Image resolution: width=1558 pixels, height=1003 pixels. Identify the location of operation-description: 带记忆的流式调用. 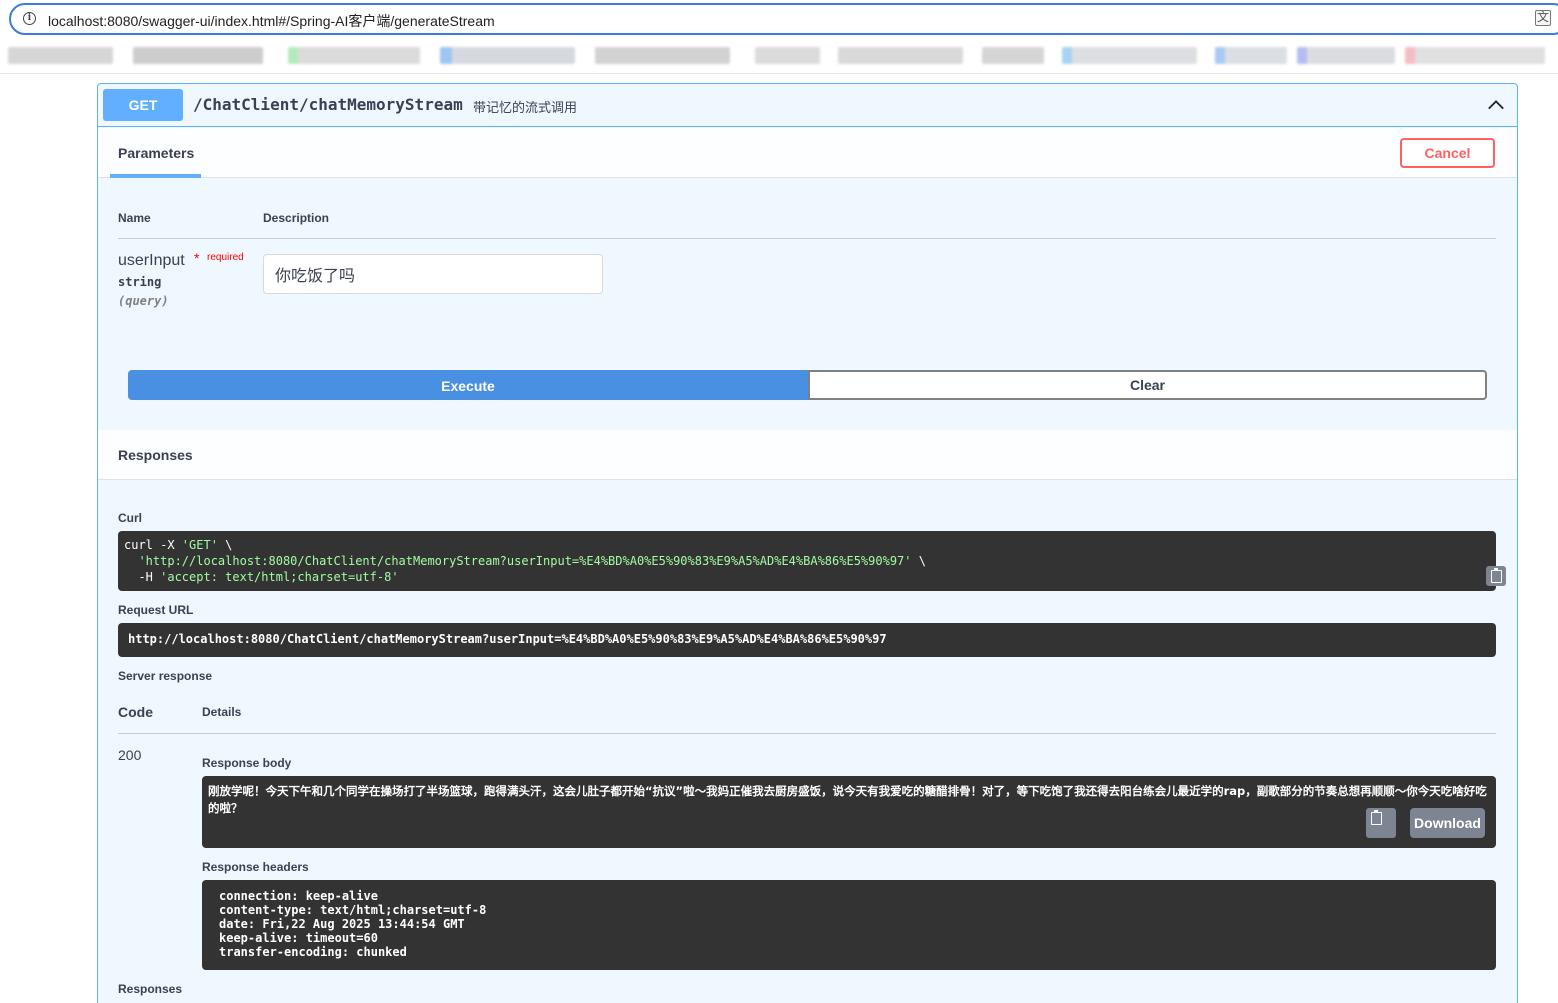
(525, 107).